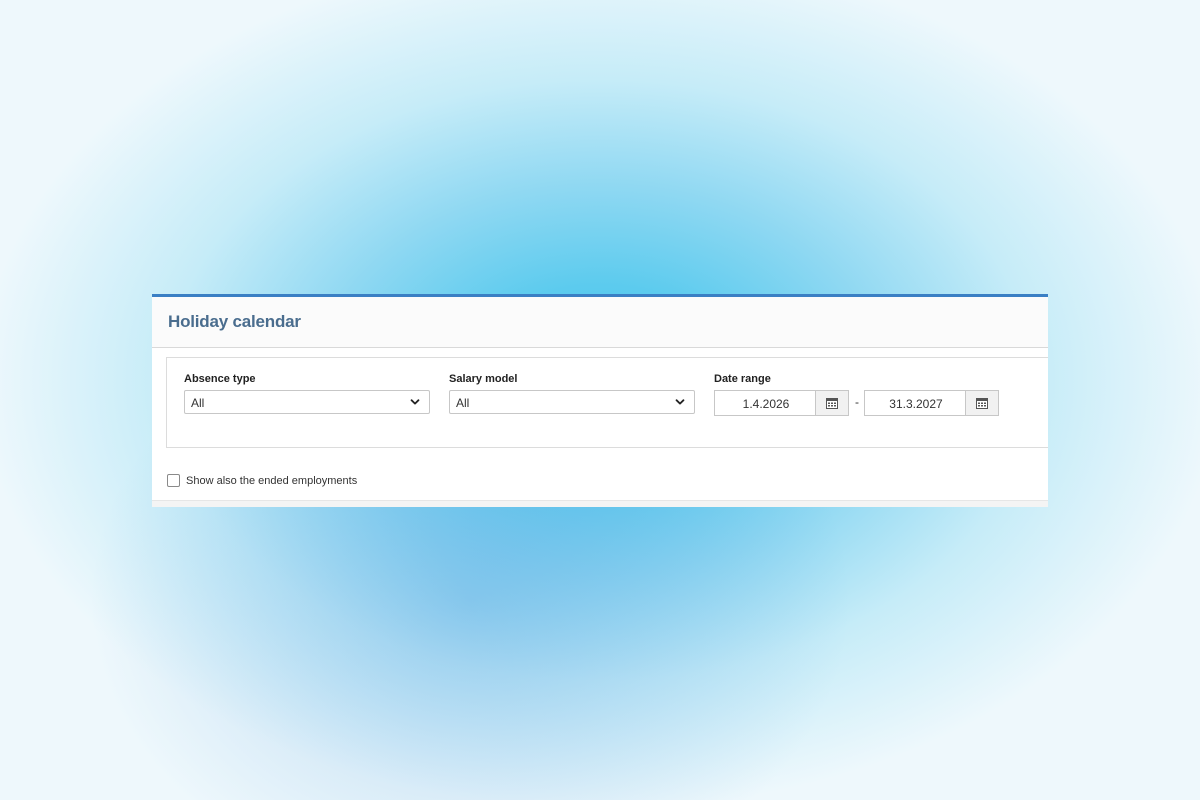 This screenshot has height=800, width=1200. What do you see at coordinates (307, 402) in the screenshot?
I see `absence-type-select: All` at bounding box center [307, 402].